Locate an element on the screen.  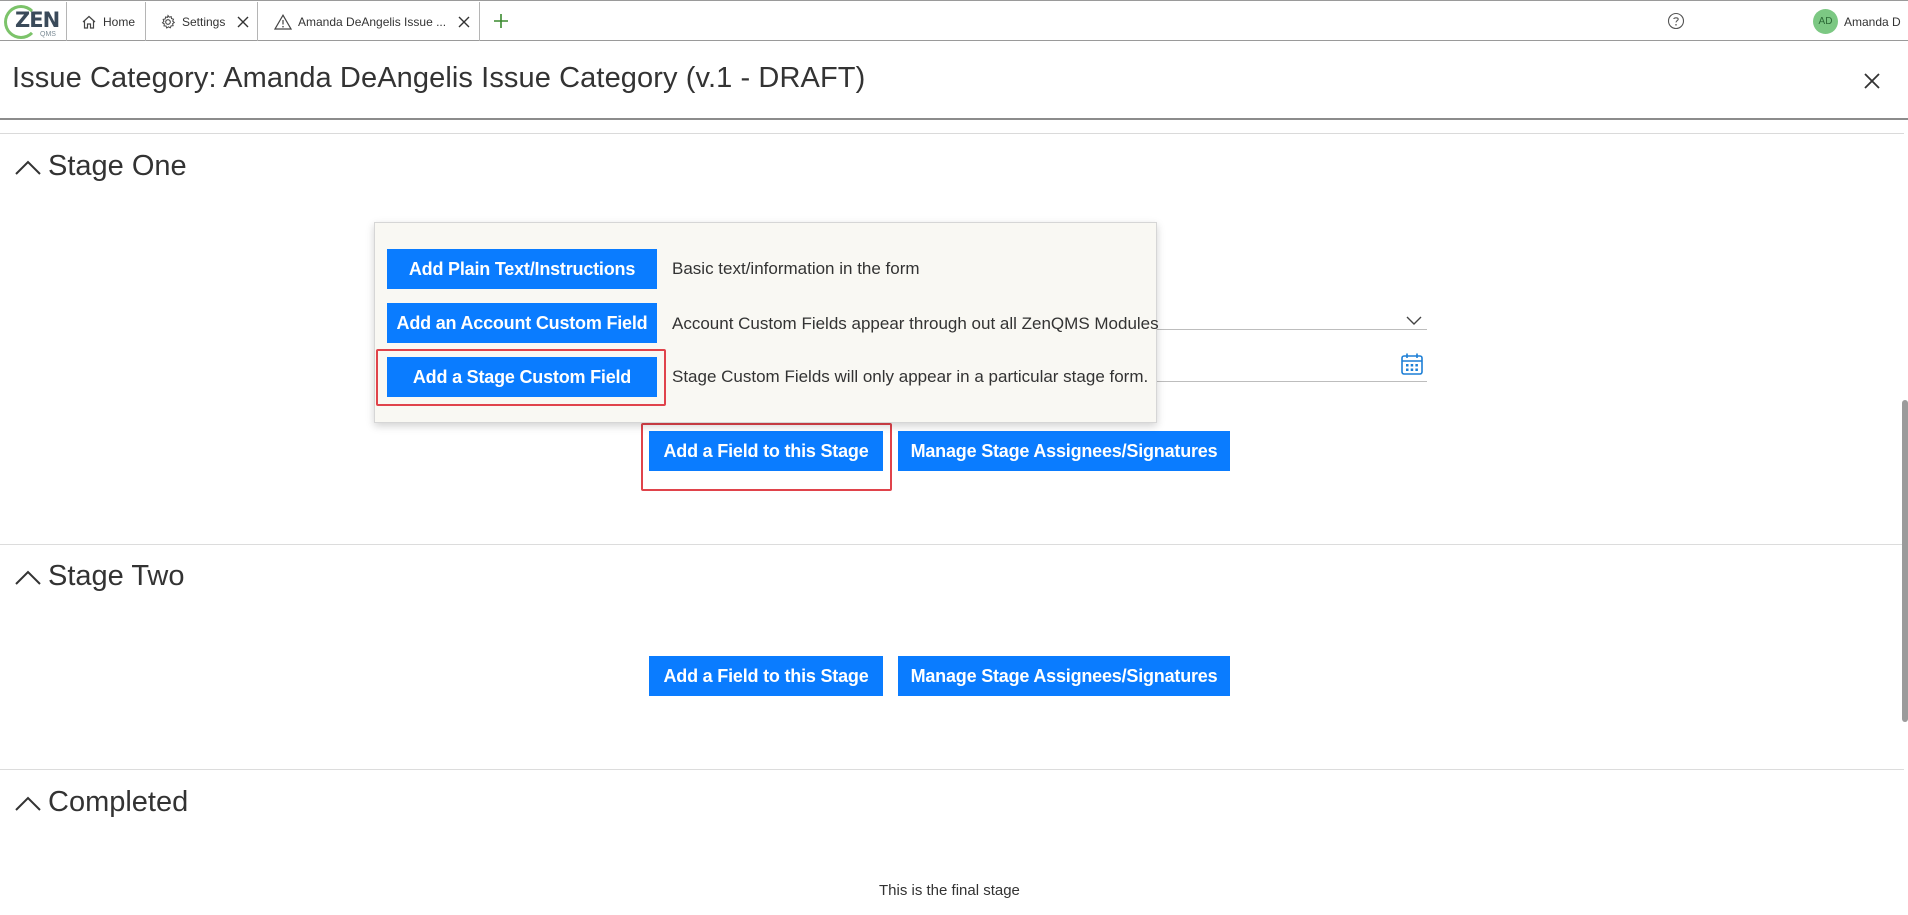
add-field-button: Add a Field to this Stage is located at coordinates (766, 676).